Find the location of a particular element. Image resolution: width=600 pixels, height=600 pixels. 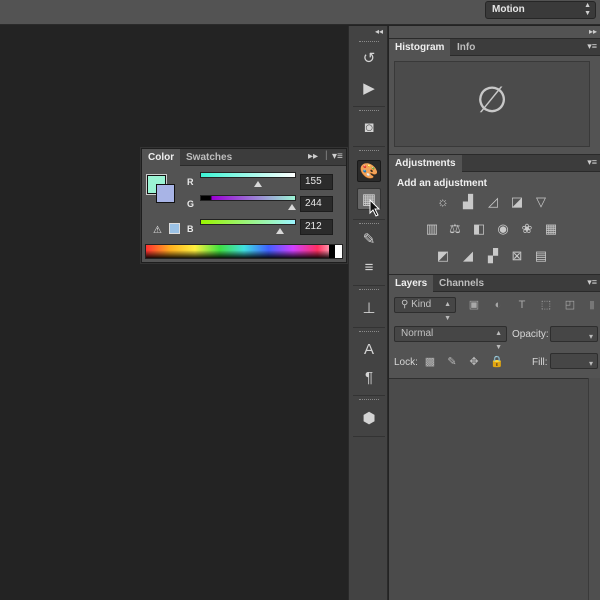

opacity-label: Opacity: is located at coordinates (530, 334).